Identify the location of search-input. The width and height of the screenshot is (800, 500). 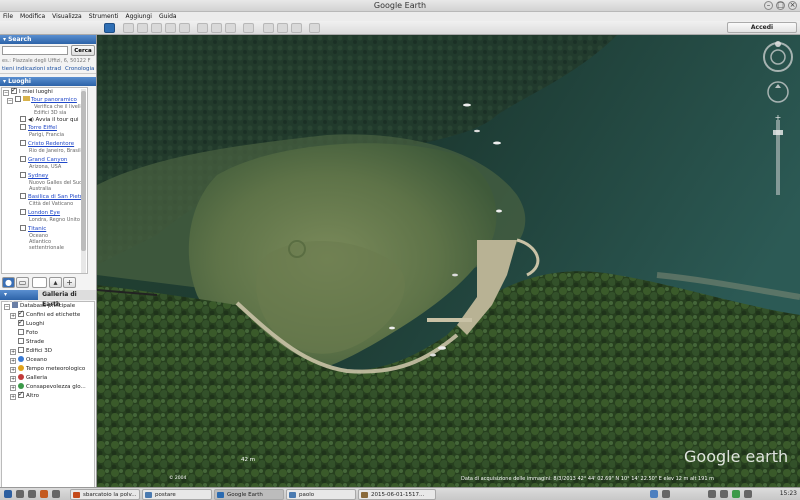
(35, 50).